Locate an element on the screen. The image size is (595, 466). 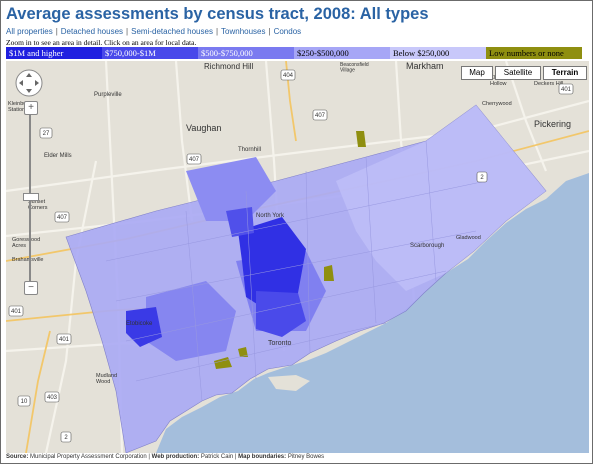
web-label: Web production: is located at coordinates (175, 457).